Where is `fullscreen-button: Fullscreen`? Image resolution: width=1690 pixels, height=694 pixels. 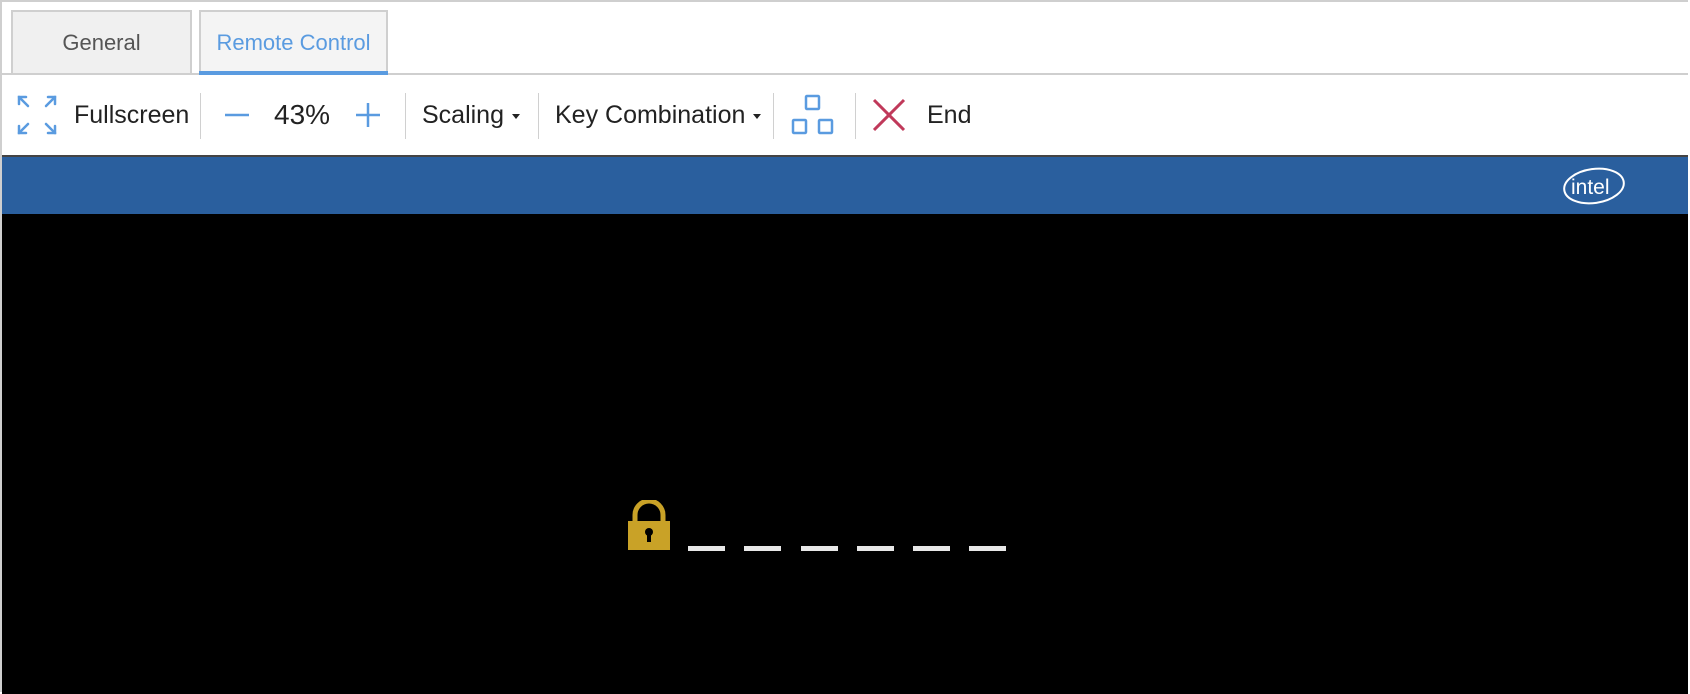 fullscreen-button: Fullscreen is located at coordinates (102, 115).